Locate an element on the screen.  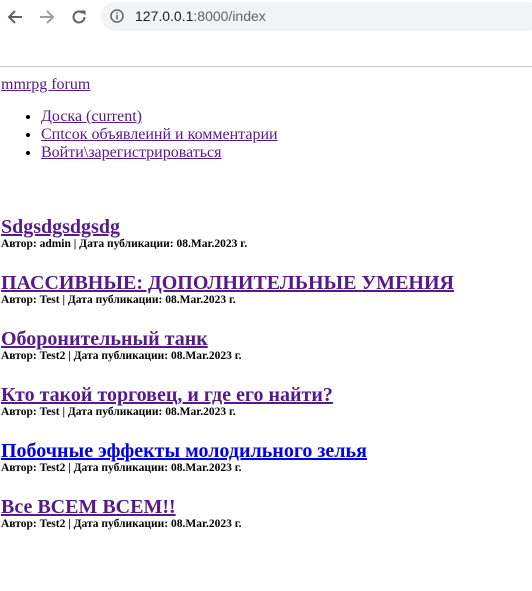
forward-arrow-icon is located at coordinates (47, 17).